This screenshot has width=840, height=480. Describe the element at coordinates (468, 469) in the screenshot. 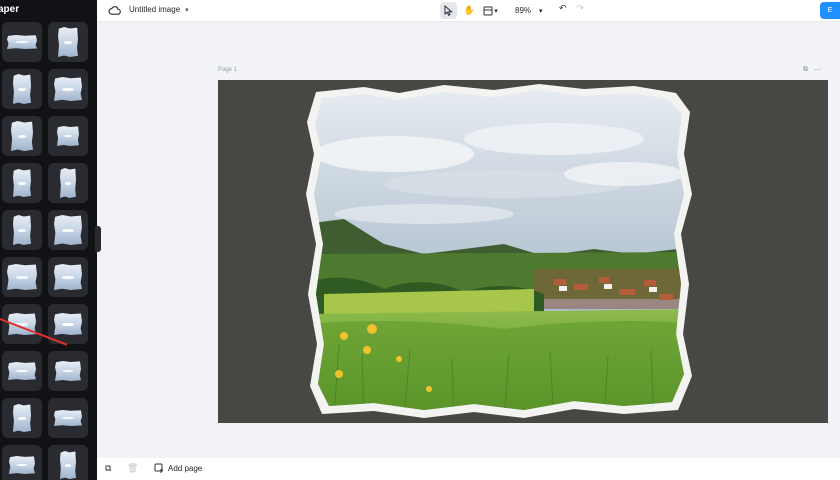

I see `bottom-toolbar: ⧉ 🗑 Add page` at that location.